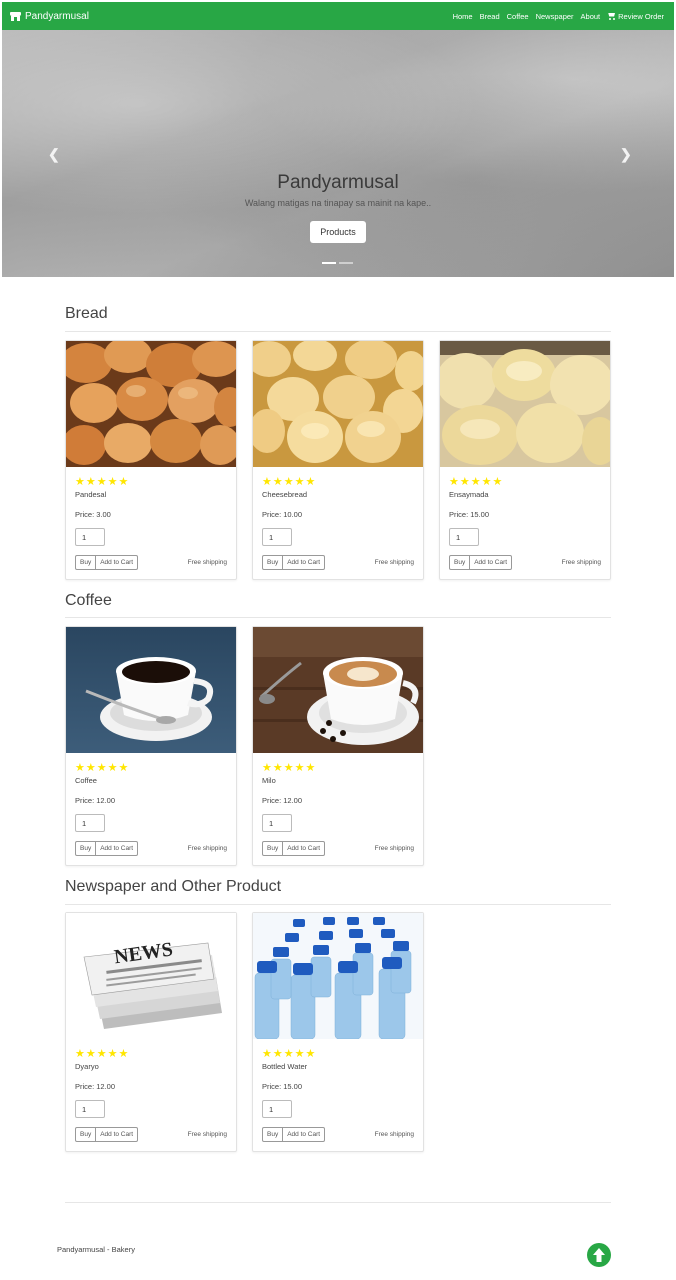  I want to click on product-name: Coffee, so click(86, 780).